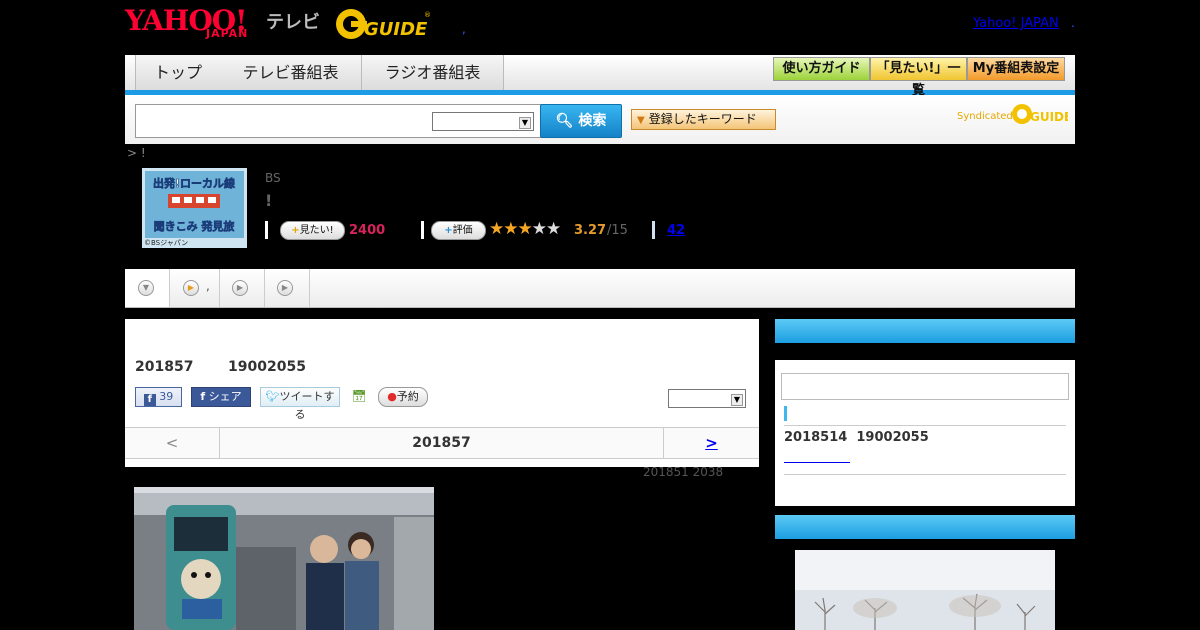 This screenshot has width=1200, height=630. I want to click on episode-select: ▼, so click(707, 398).